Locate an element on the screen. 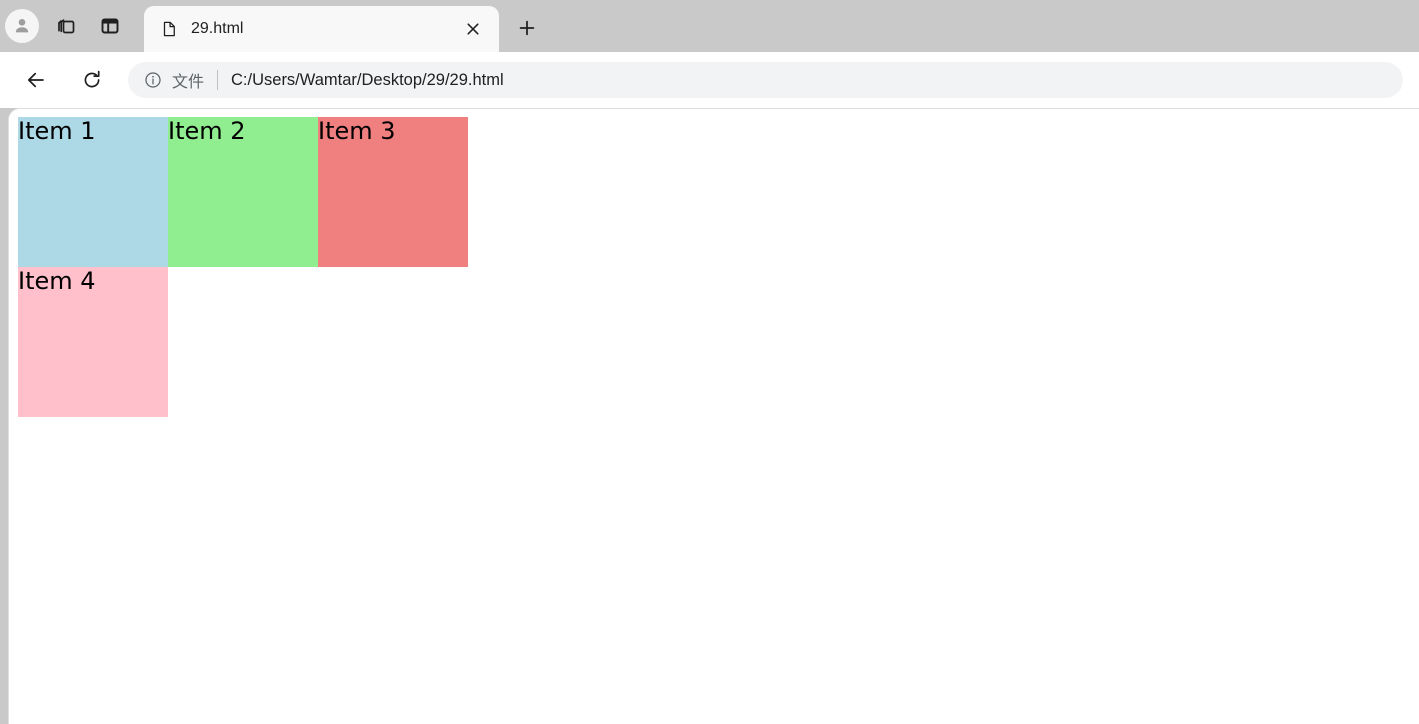 This screenshot has width=1419, height=724. tab-stack-icon is located at coordinates (66, 26).